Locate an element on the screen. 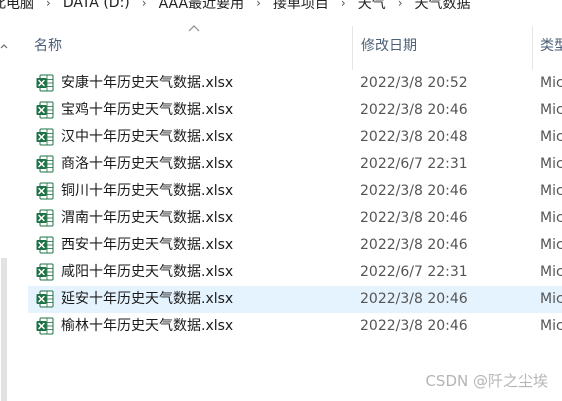  file-name: 咸阳十年历史天气数据.xlsx is located at coordinates (147, 272).